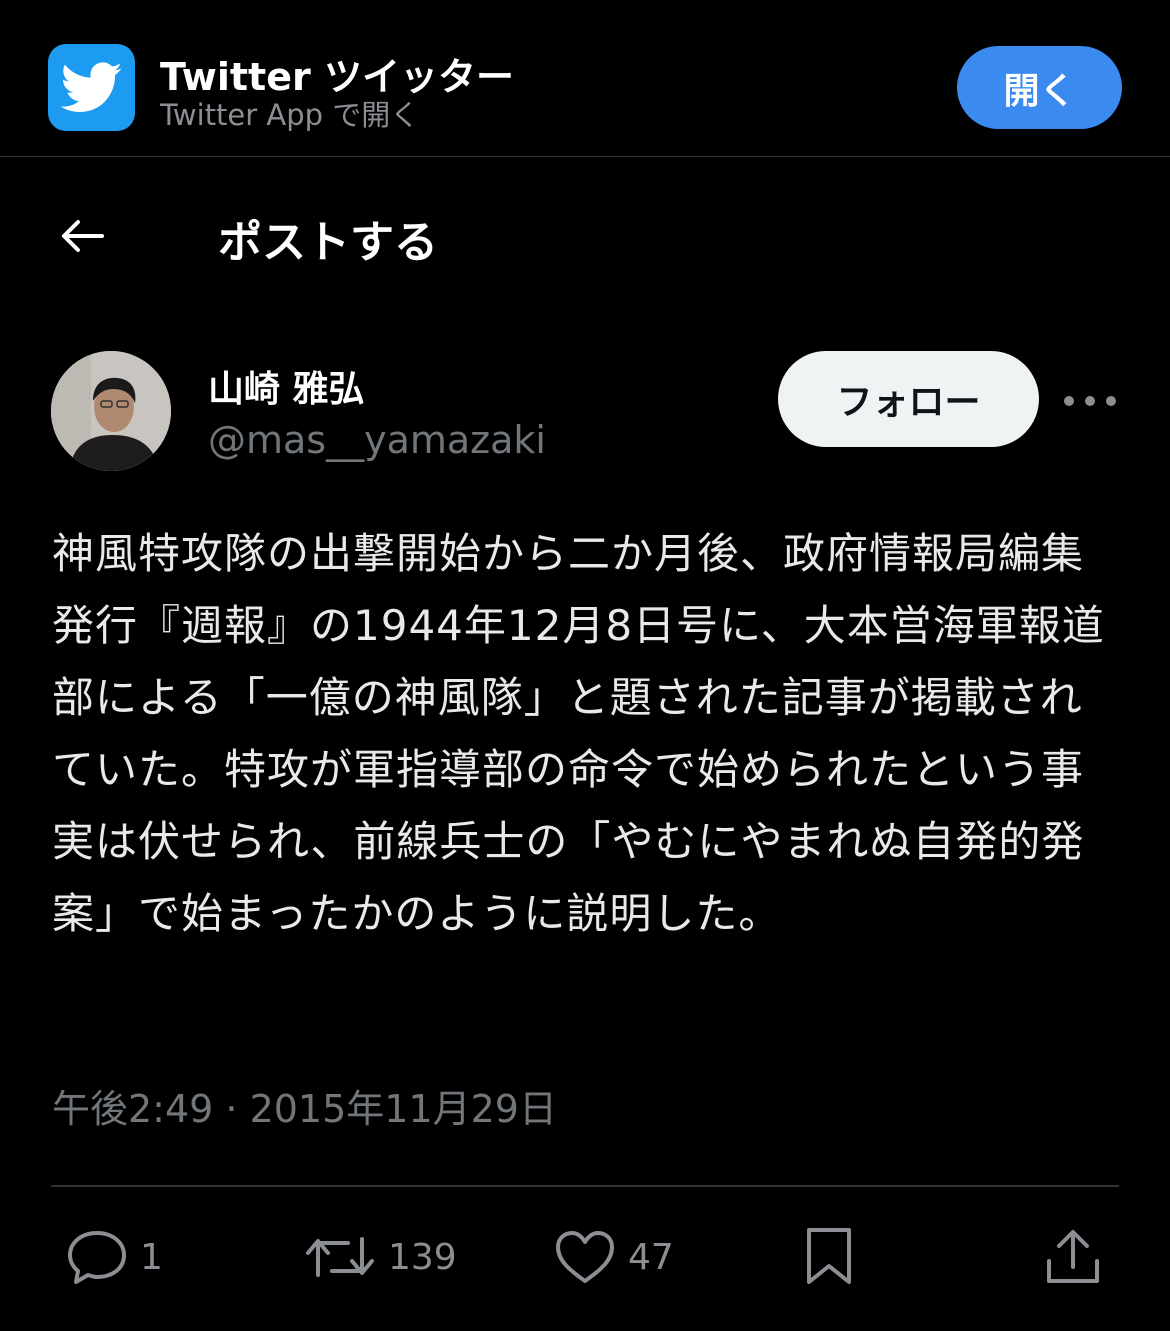  I want to click on author-handle: @mas__yamazaki, so click(377, 440).